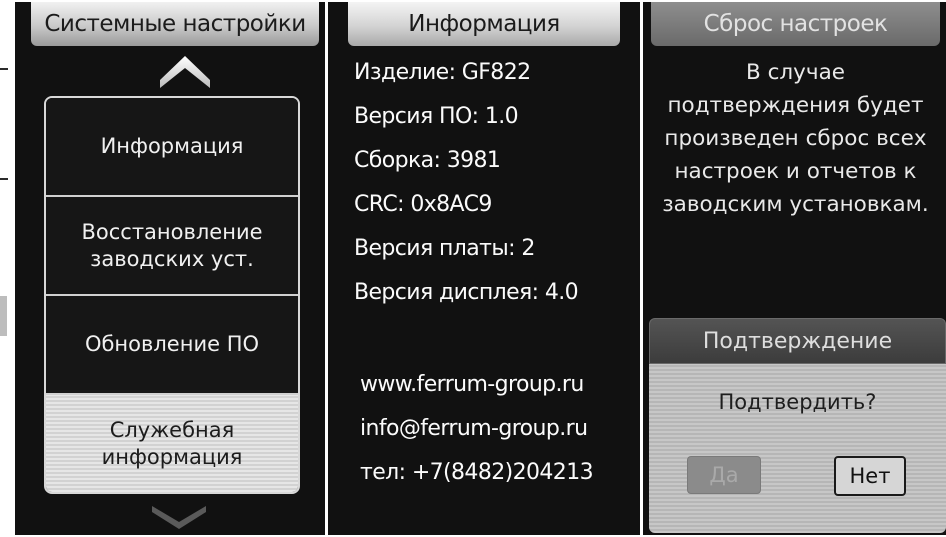  I want to click on chevron-up-icon, so click(185, 72).